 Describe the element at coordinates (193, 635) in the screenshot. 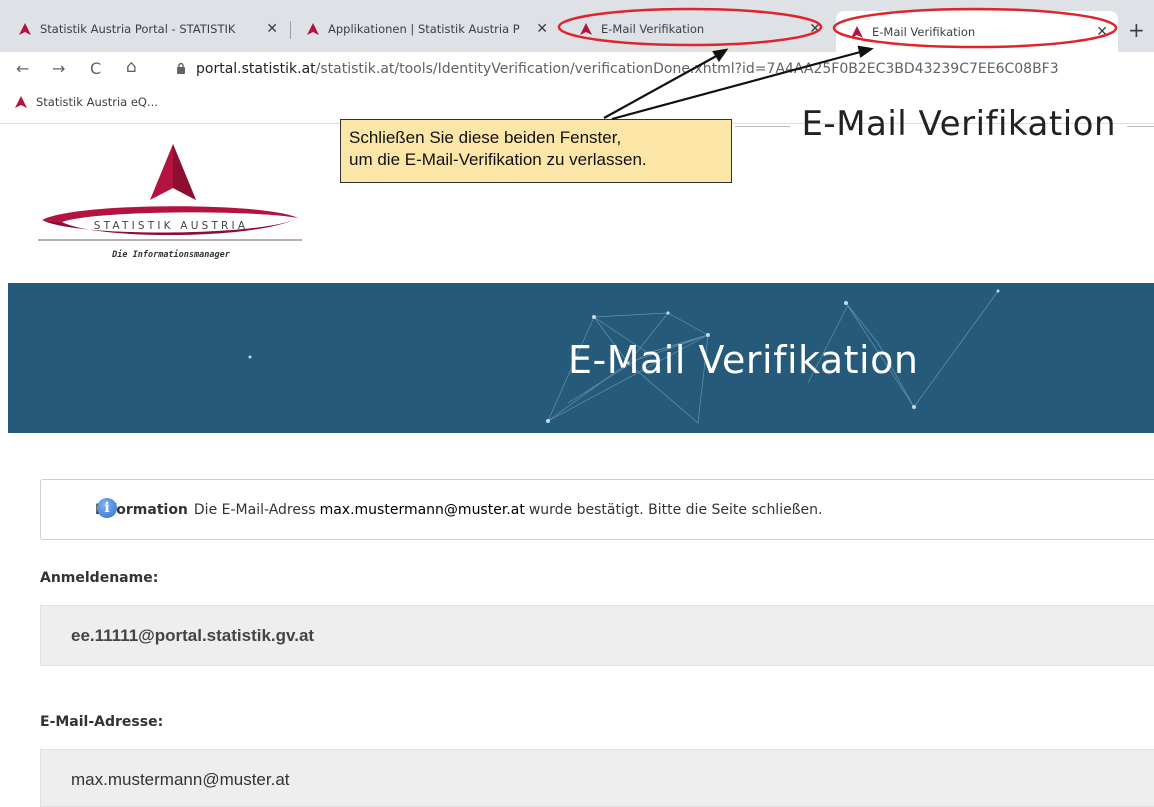

I see `username-value: ee.11111@portal.statistik.gv.at` at that location.